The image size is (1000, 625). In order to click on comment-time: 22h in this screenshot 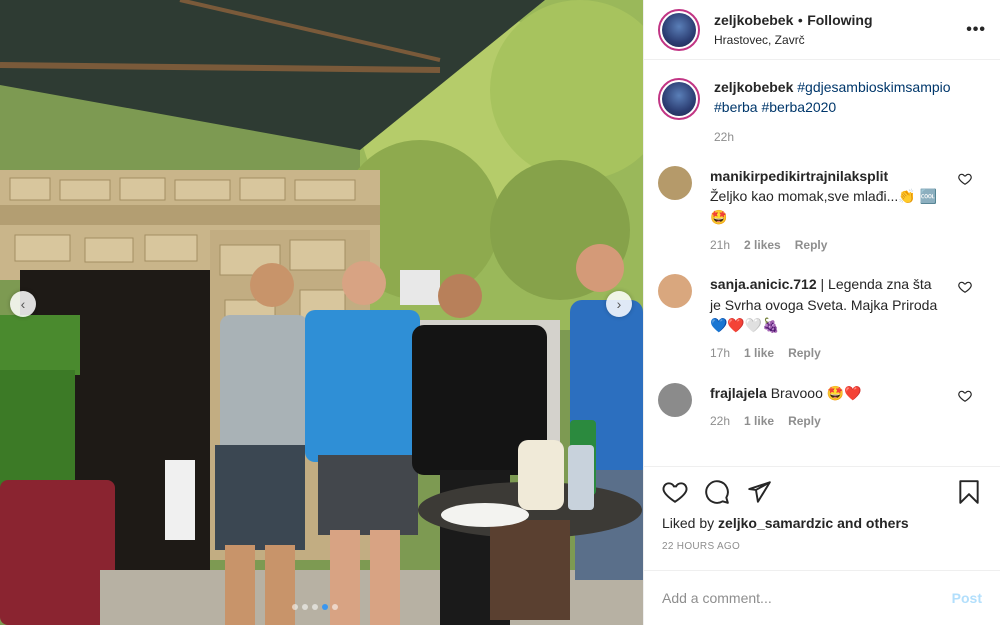, I will do `click(720, 421)`.